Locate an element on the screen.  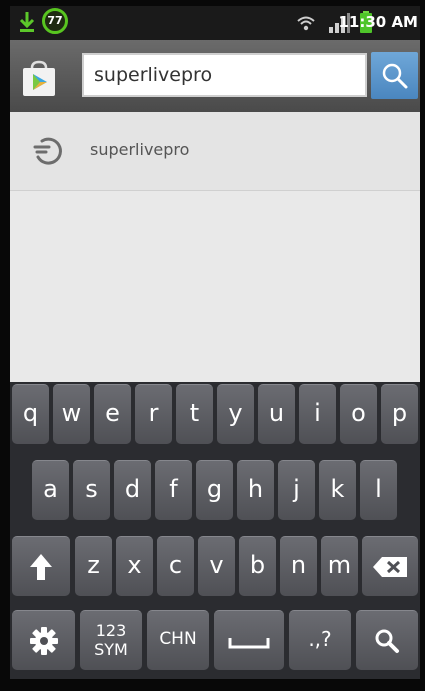
key-t: t is located at coordinates (194, 414).